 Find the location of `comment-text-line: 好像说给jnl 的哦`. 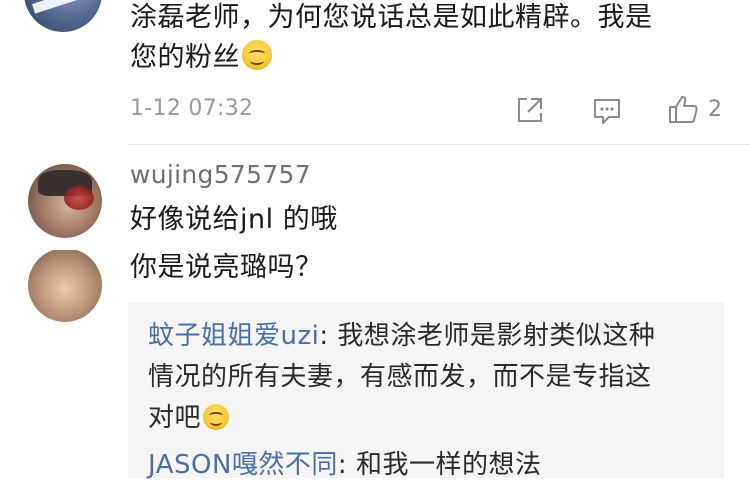

comment-text-line: 好像说给jnl 的哦 is located at coordinates (234, 219).